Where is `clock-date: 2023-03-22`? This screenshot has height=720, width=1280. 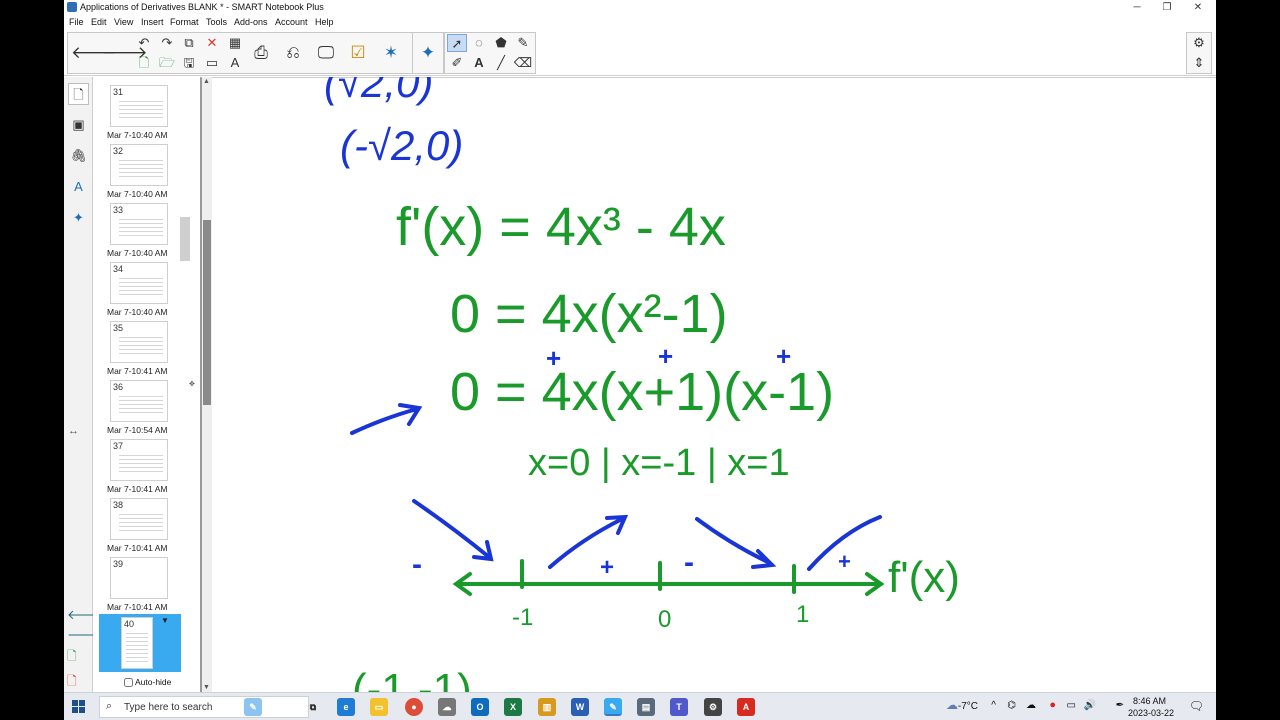
clock-date: 2023-03-22 is located at coordinates (1151, 713).